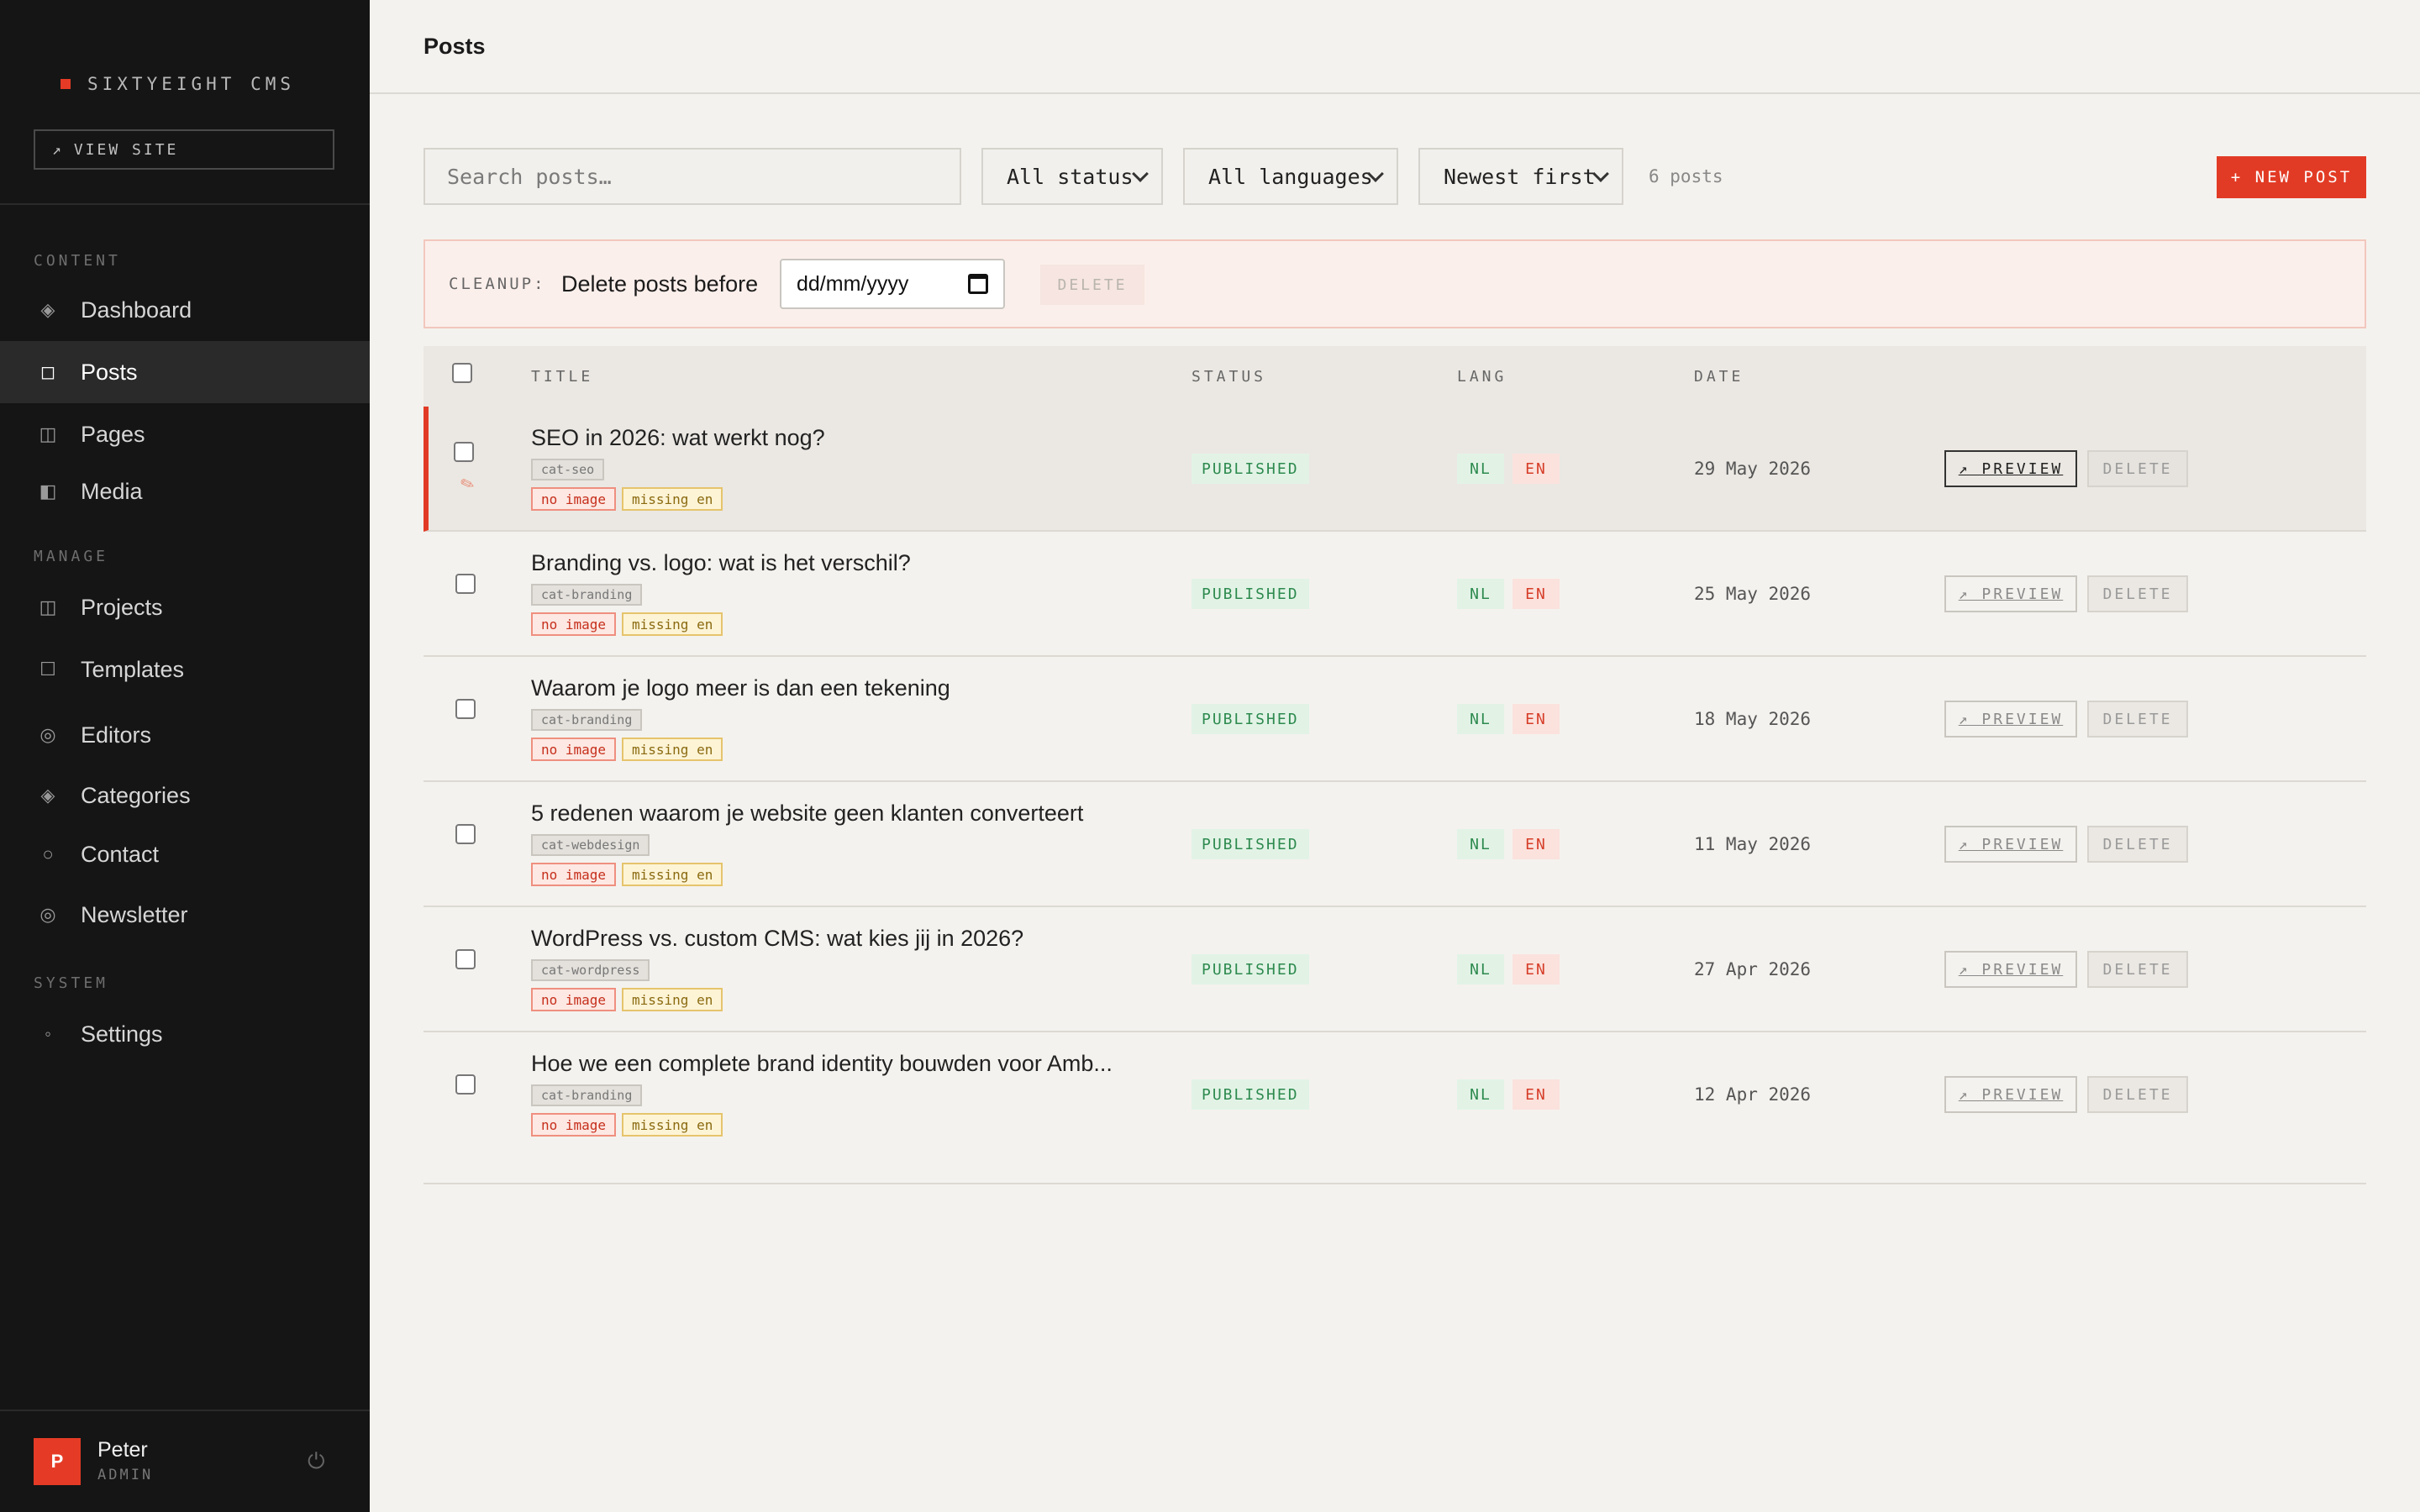 The height and width of the screenshot is (1512, 2420). I want to click on search-input, so click(692, 176).